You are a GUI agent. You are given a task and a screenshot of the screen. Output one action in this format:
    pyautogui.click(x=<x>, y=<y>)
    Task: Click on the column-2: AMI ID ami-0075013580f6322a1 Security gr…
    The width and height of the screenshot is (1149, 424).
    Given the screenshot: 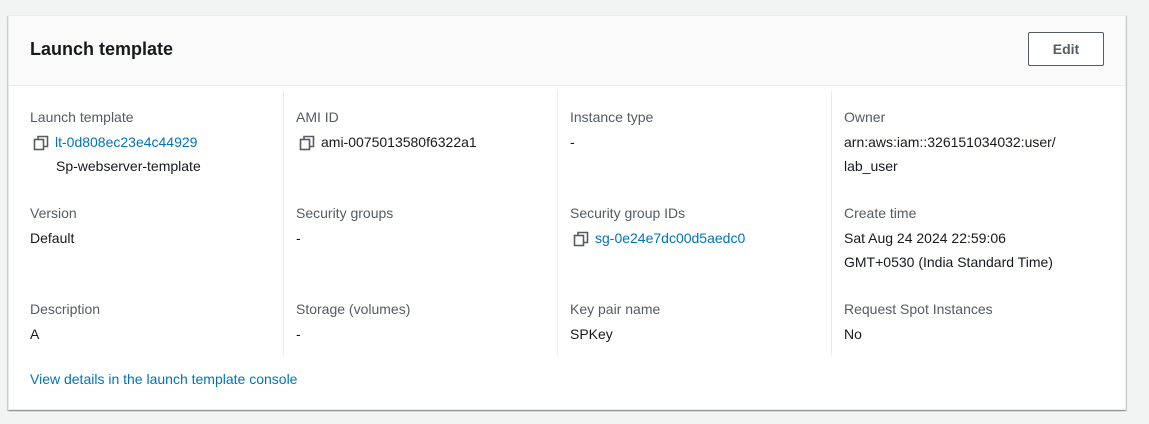 What is the action you would take?
    pyautogui.click(x=420, y=223)
    